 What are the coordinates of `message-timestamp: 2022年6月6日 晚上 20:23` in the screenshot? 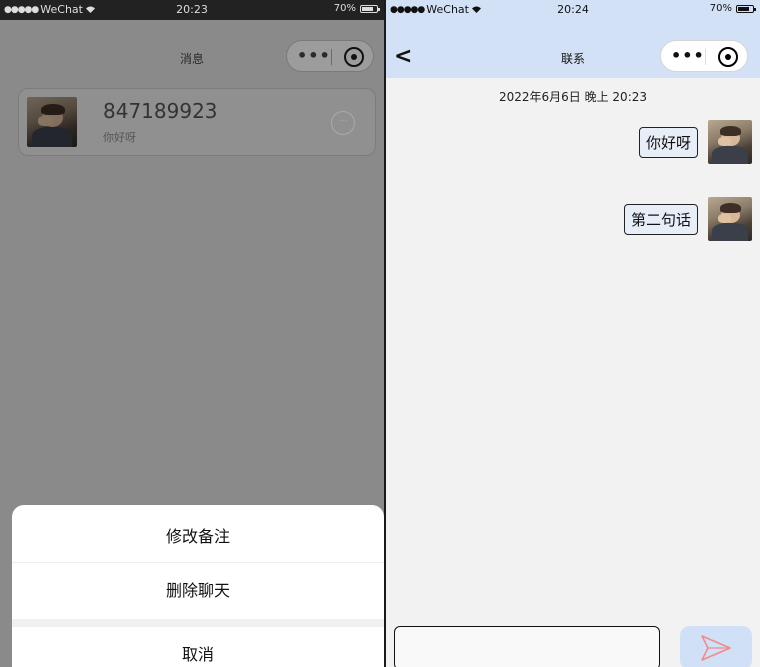 It's located at (573, 97).